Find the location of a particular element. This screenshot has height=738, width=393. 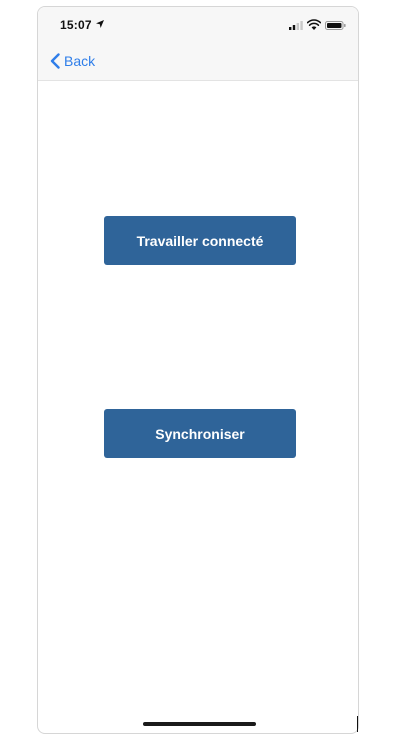

frame-edge-mark is located at coordinates (357, 724).